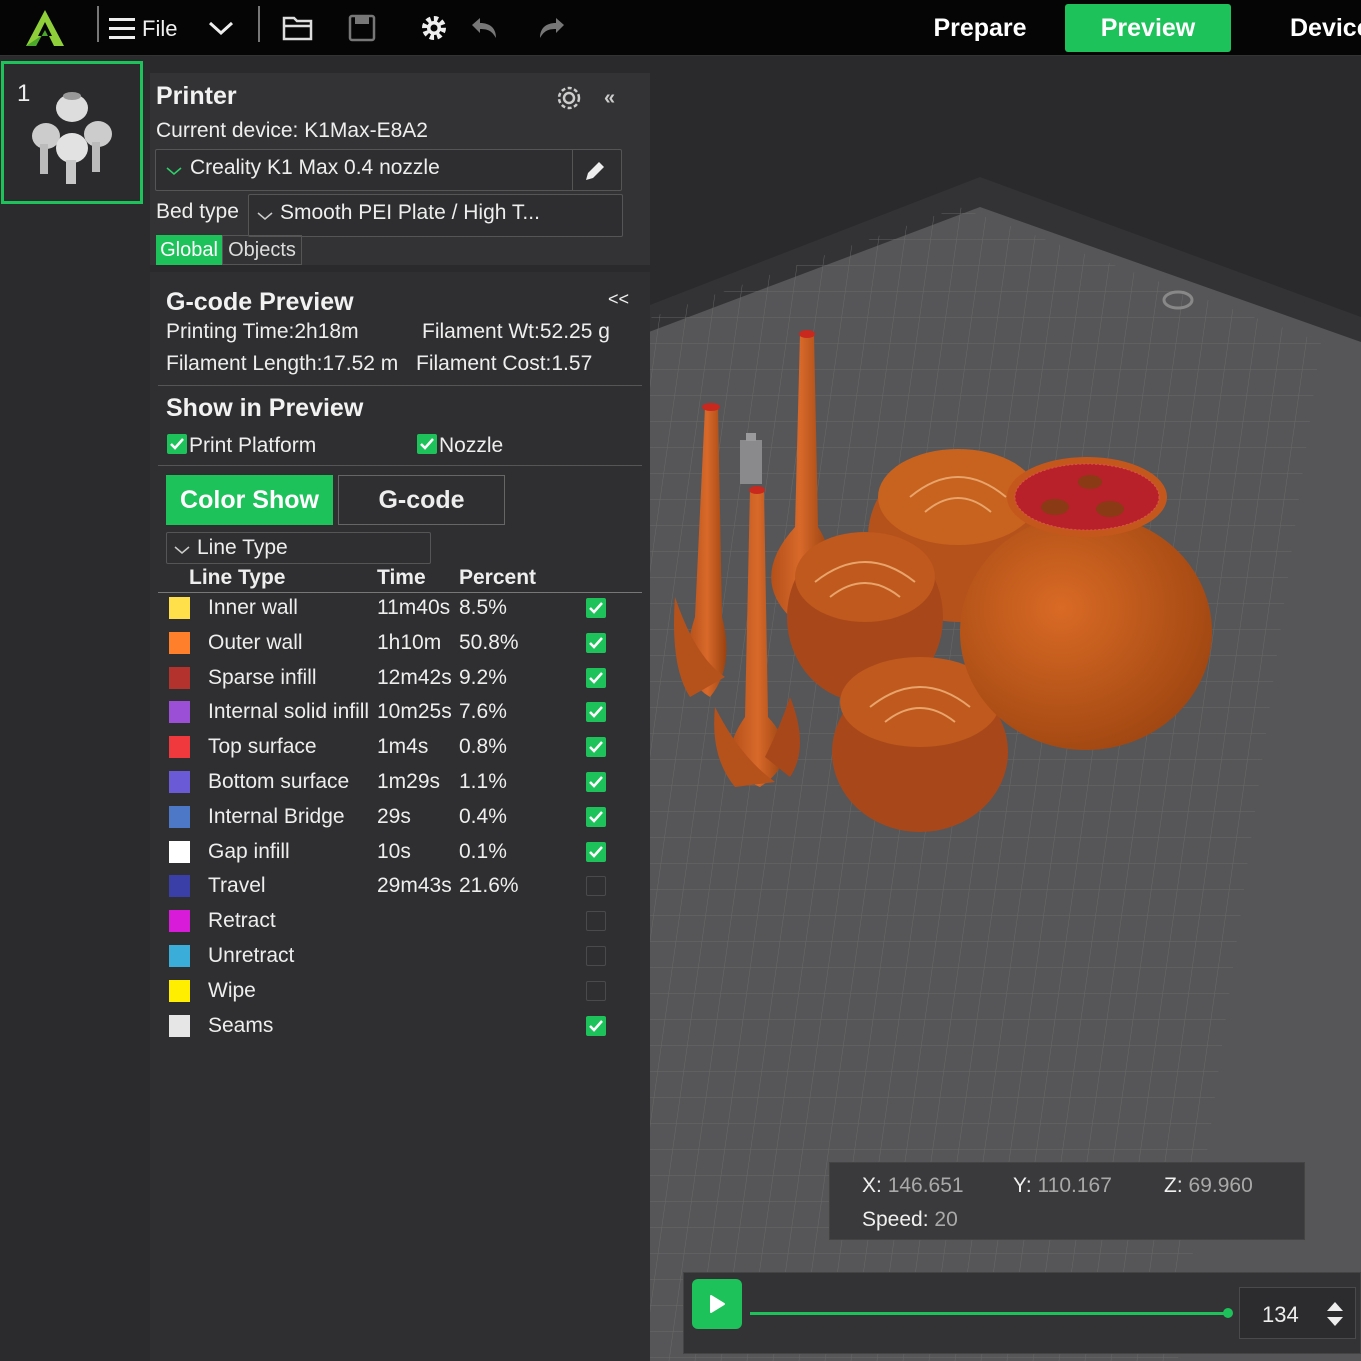 The width and height of the screenshot is (1361, 1361). I want to click on line-type-percent: 0.4%, so click(483, 816).